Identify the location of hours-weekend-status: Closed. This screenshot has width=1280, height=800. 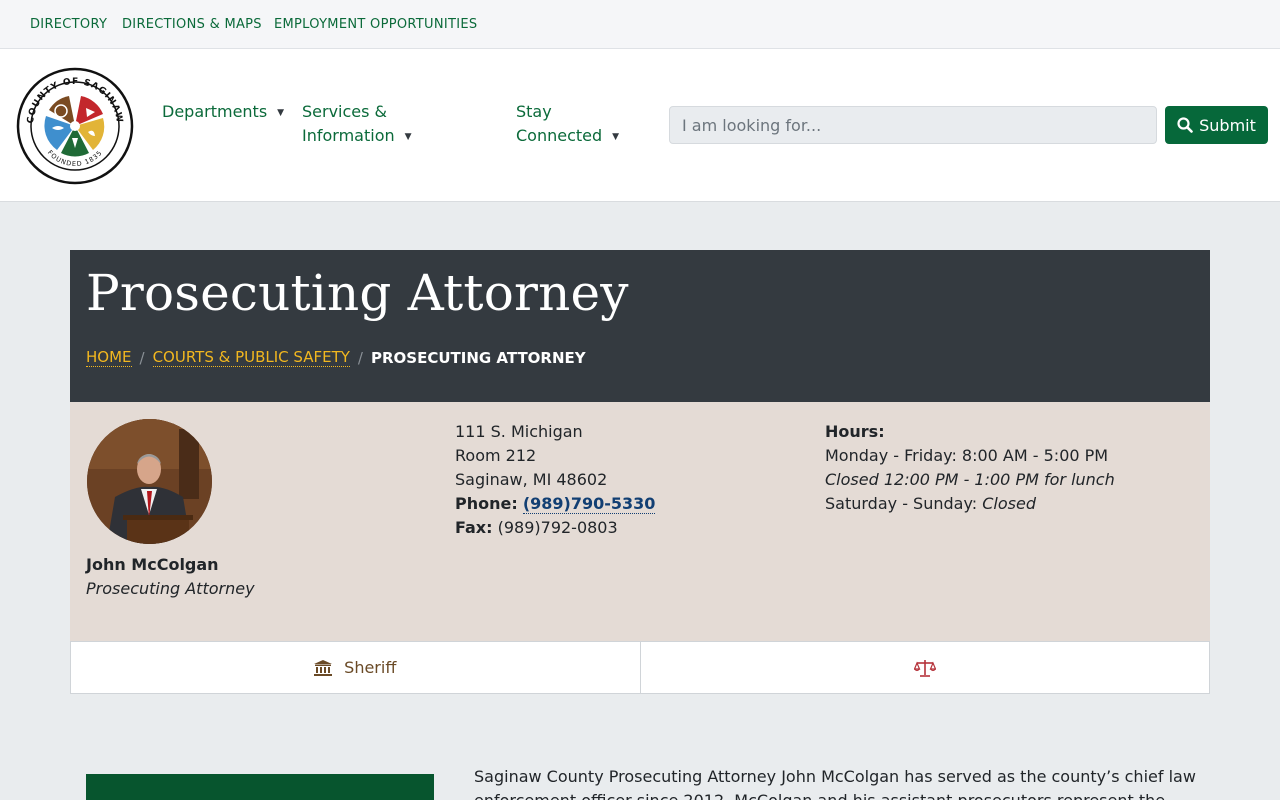
(1009, 503).